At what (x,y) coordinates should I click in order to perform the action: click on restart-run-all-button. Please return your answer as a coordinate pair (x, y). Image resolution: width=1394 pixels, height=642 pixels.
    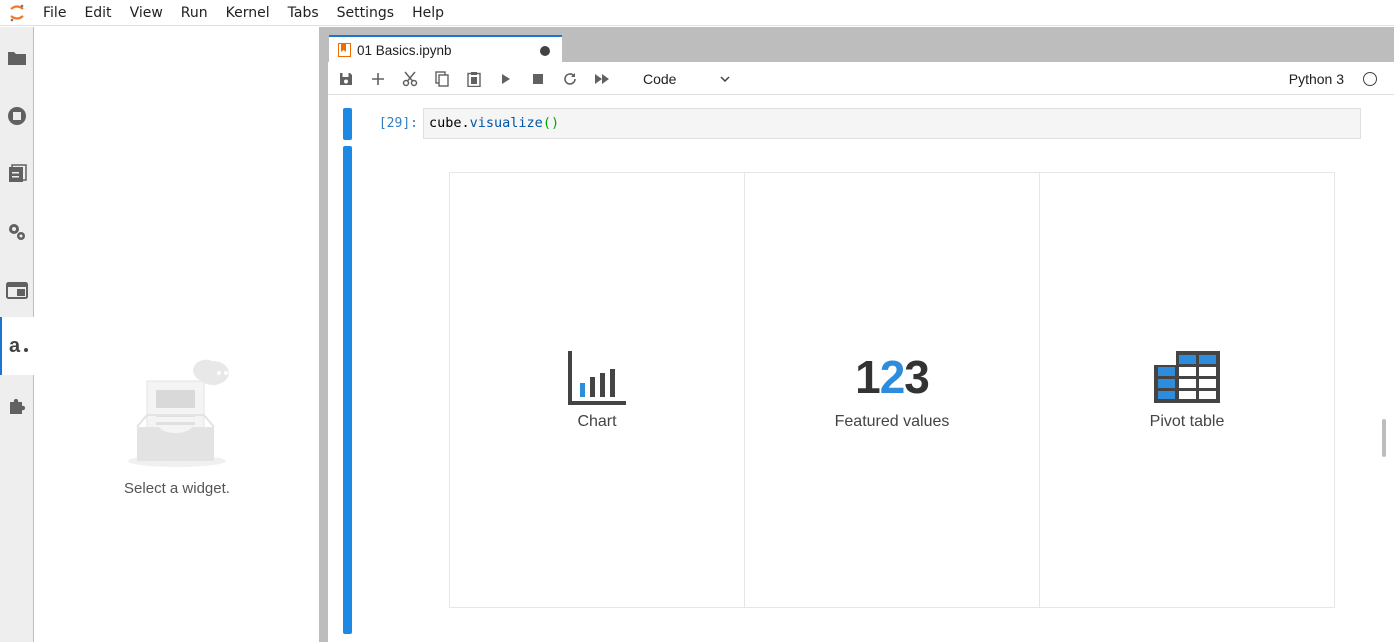
    Looking at the image, I should click on (602, 79).